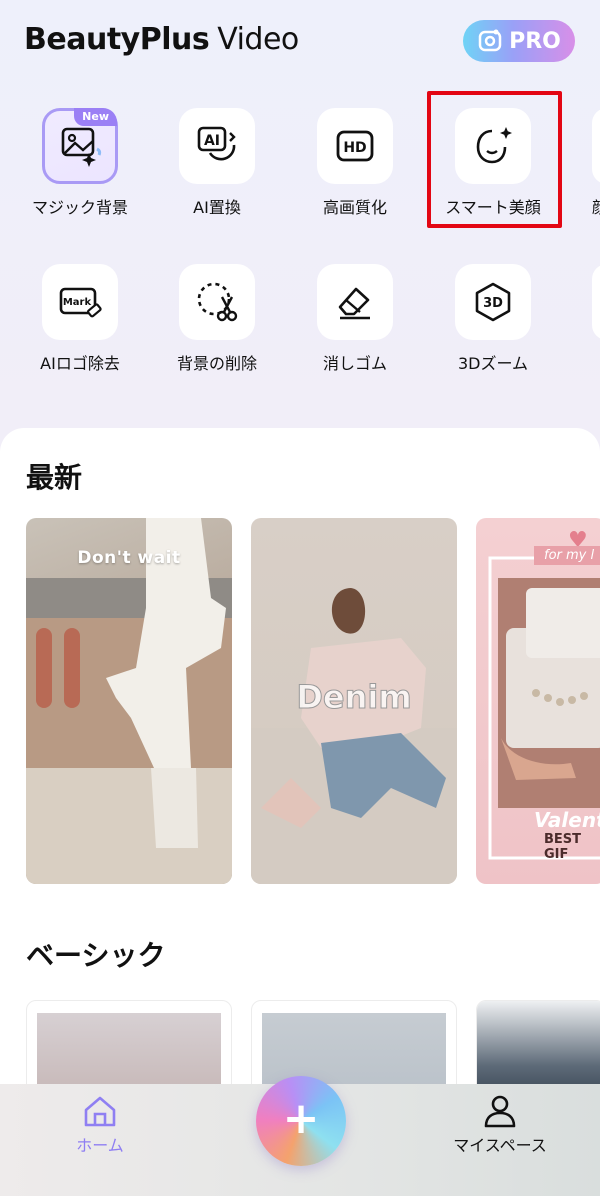 The width and height of the screenshot is (600, 1196). Describe the element at coordinates (217, 207) in the screenshot. I see `tool-label: AI置換` at that location.